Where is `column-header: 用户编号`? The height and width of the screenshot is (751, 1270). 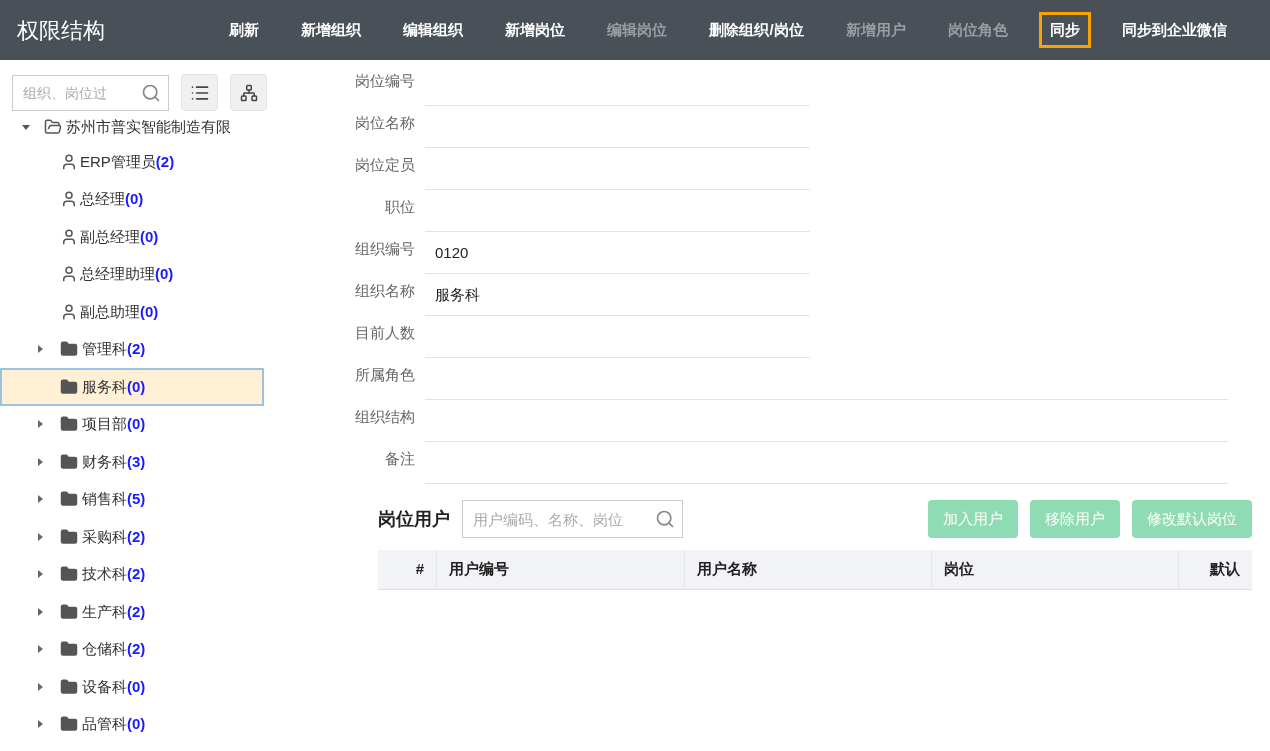
column-header: 用户编号 is located at coordinates (560, 569).